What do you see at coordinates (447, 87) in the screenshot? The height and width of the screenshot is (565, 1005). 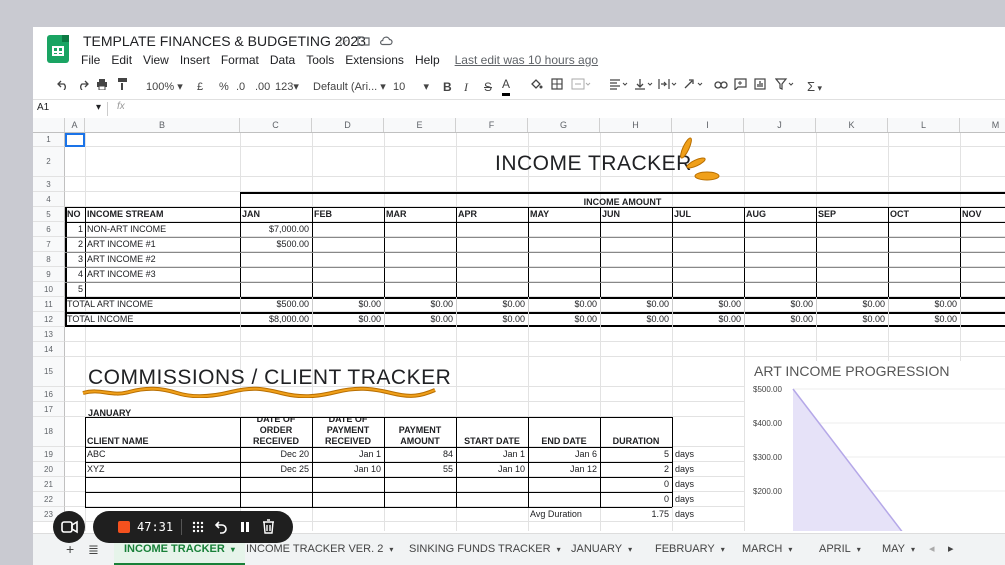 I see `bold-button: B` at bounding box center [447, 87].